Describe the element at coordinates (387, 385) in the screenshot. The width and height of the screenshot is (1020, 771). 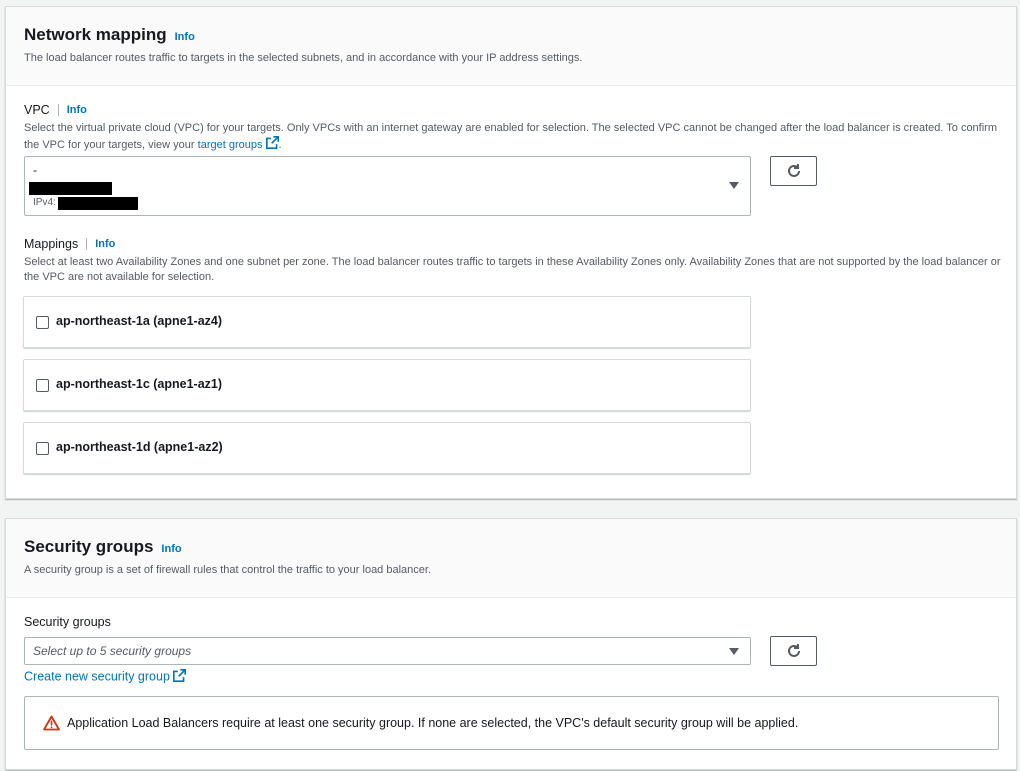
I see `az-card-1c: ap-northeast-1c (apne1-az1)` at that location.